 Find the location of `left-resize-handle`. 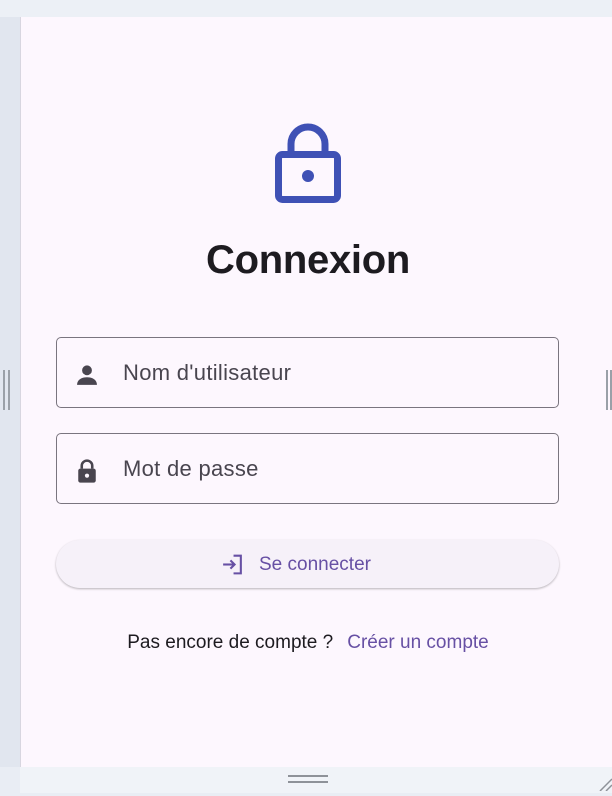

left-resize-handle is located at coordinates (6, 390).